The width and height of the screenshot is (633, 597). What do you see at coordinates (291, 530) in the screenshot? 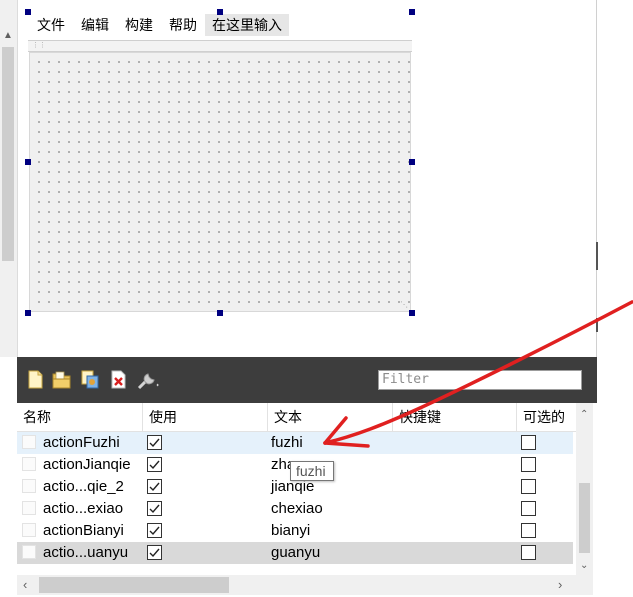
I see `action-text: bianyi` at bounding box center [291, 530].